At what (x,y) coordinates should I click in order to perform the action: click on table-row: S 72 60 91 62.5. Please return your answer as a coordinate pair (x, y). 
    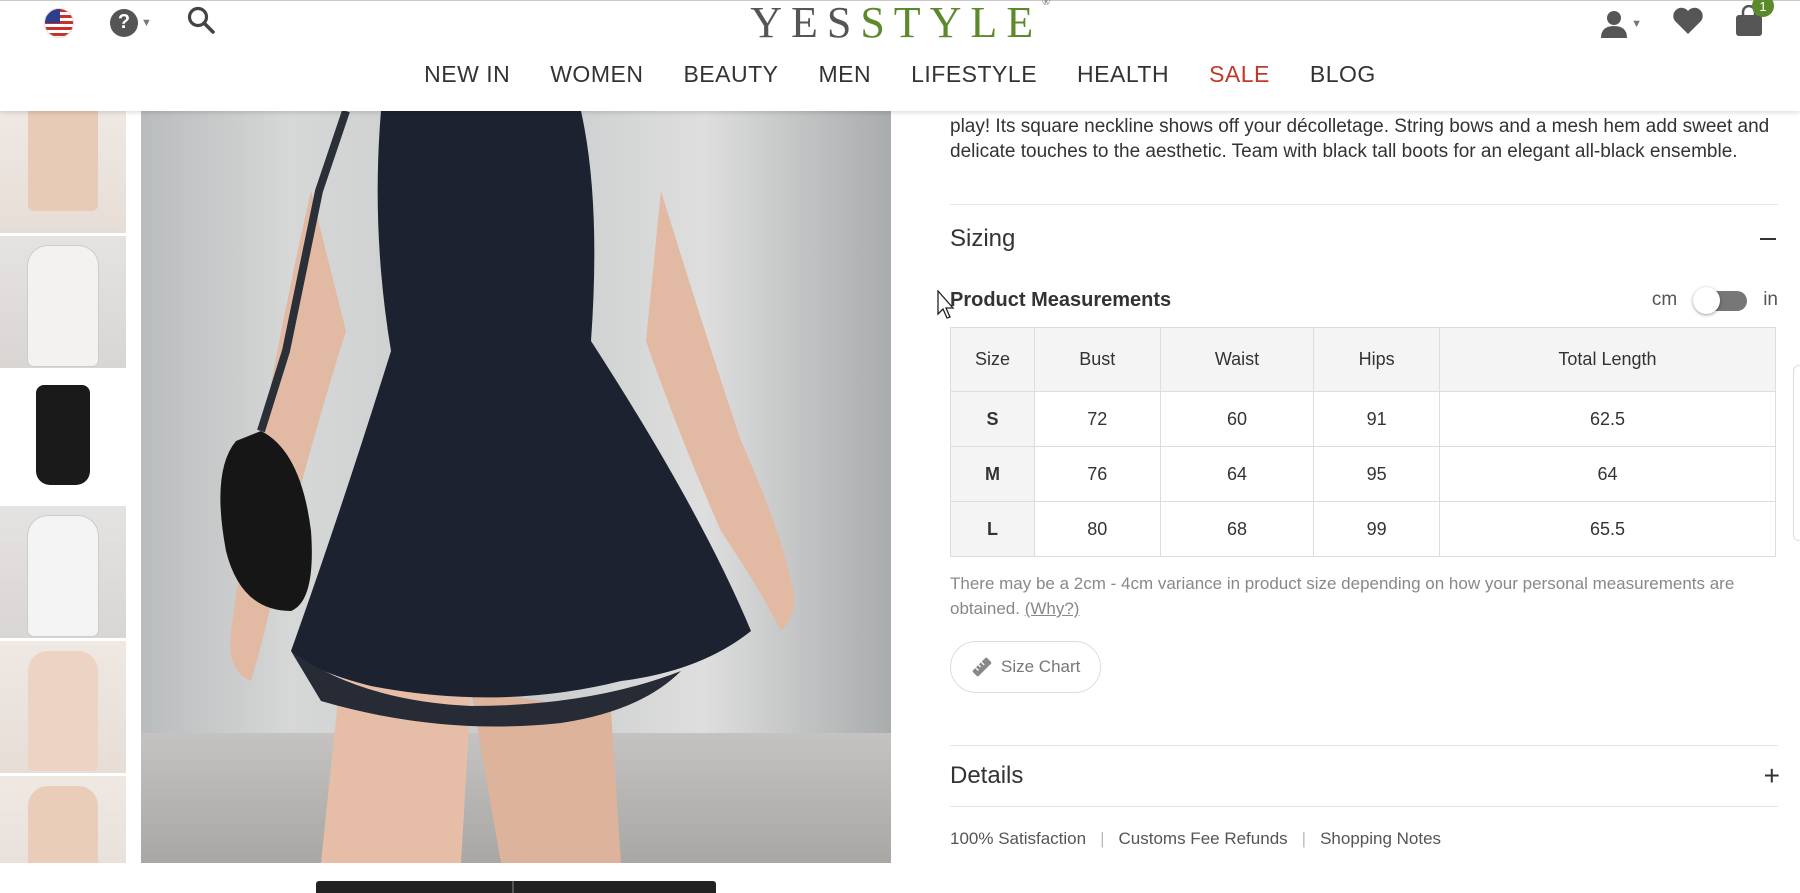
    Looking at the image, I should click on (1363, 419).